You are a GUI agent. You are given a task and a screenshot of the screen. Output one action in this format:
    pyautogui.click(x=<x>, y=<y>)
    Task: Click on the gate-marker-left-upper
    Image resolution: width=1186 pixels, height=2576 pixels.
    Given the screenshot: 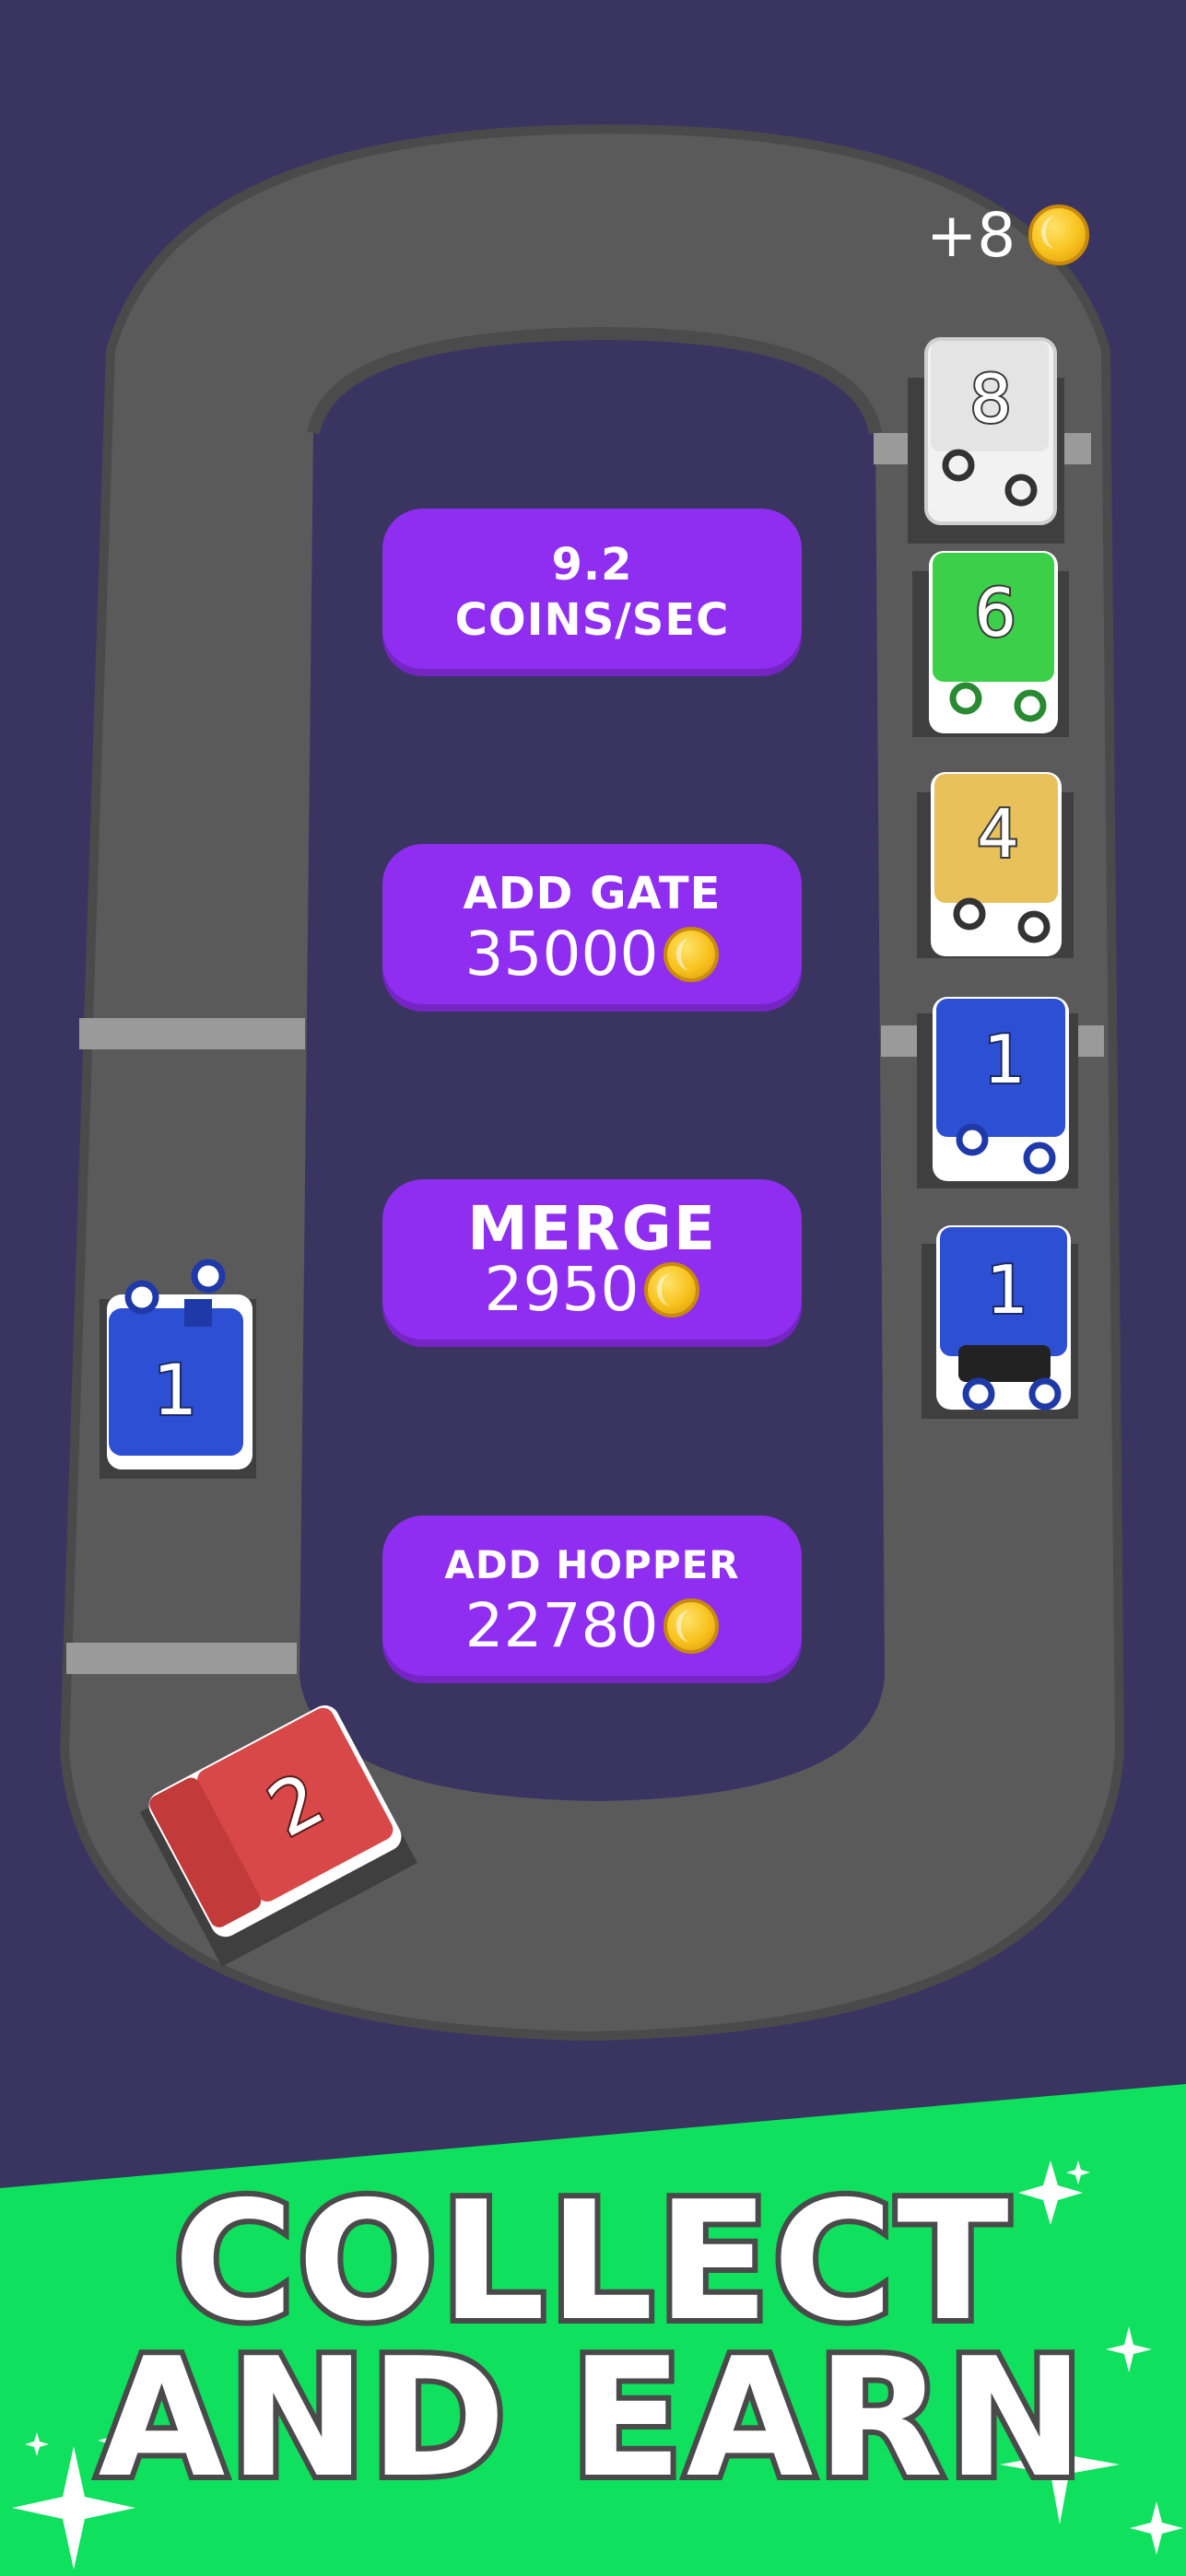 What is the action you would take?
    pyautogui.click(x=192, y=1033)
    